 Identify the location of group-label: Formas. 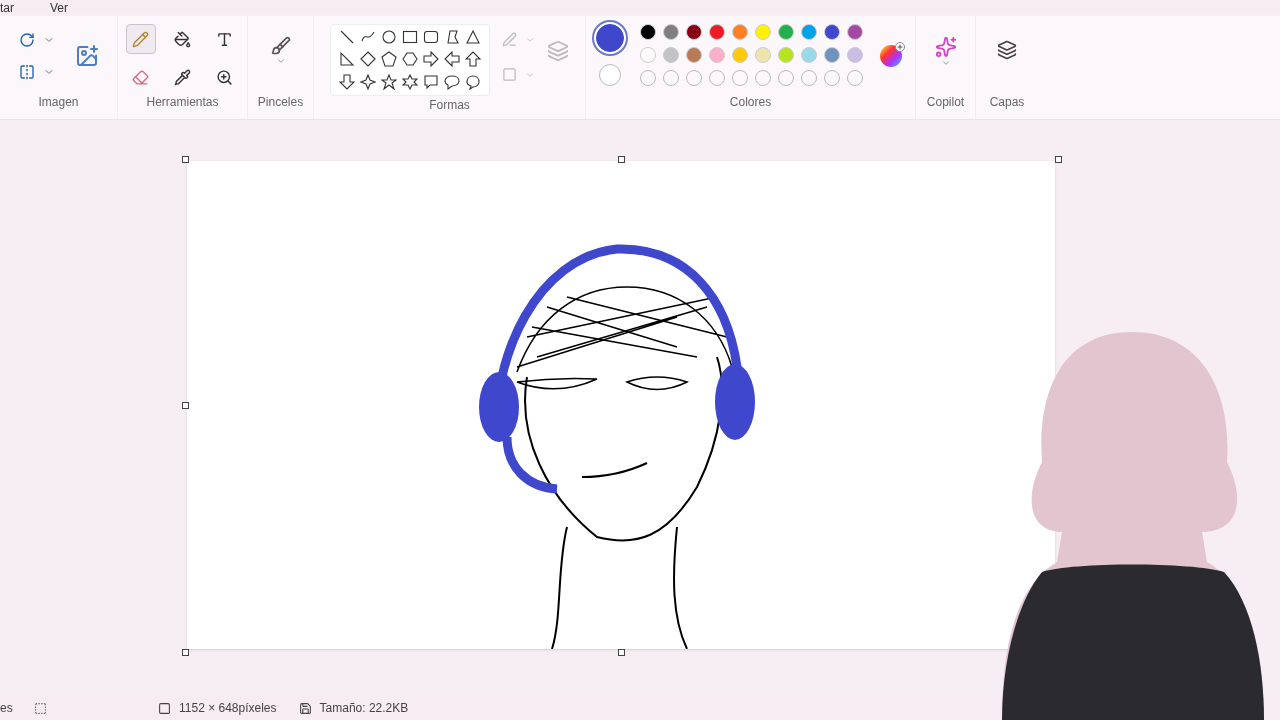
(449, 105).